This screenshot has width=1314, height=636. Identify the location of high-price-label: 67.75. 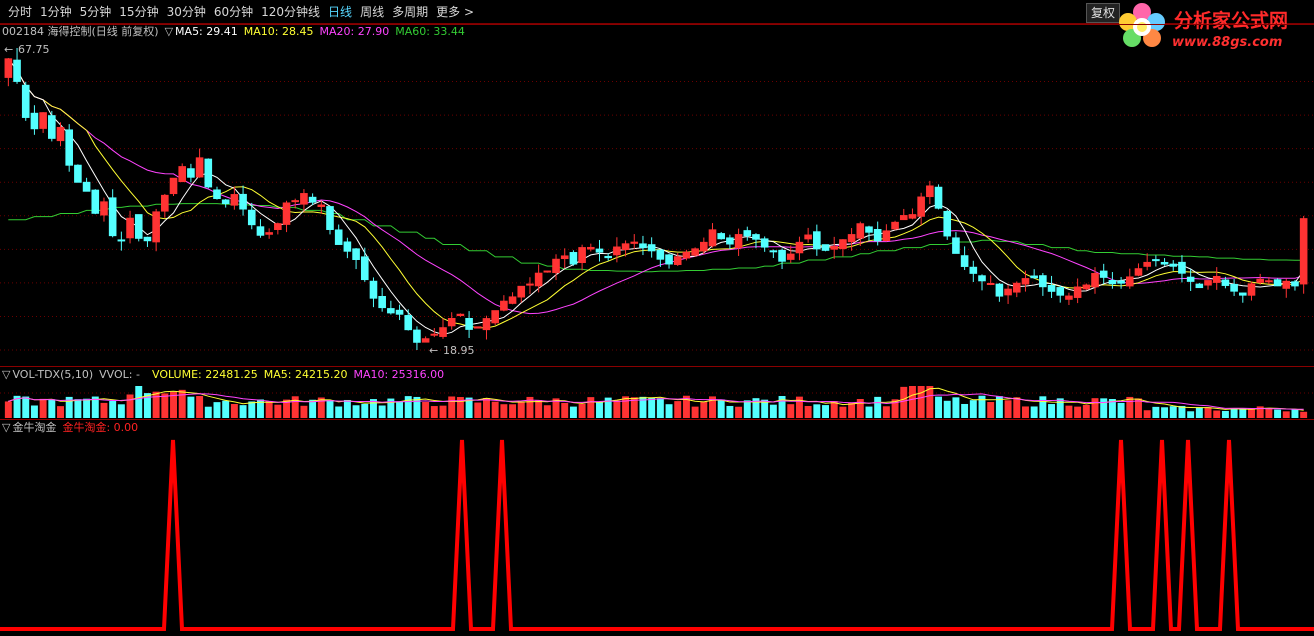
(34, 49).